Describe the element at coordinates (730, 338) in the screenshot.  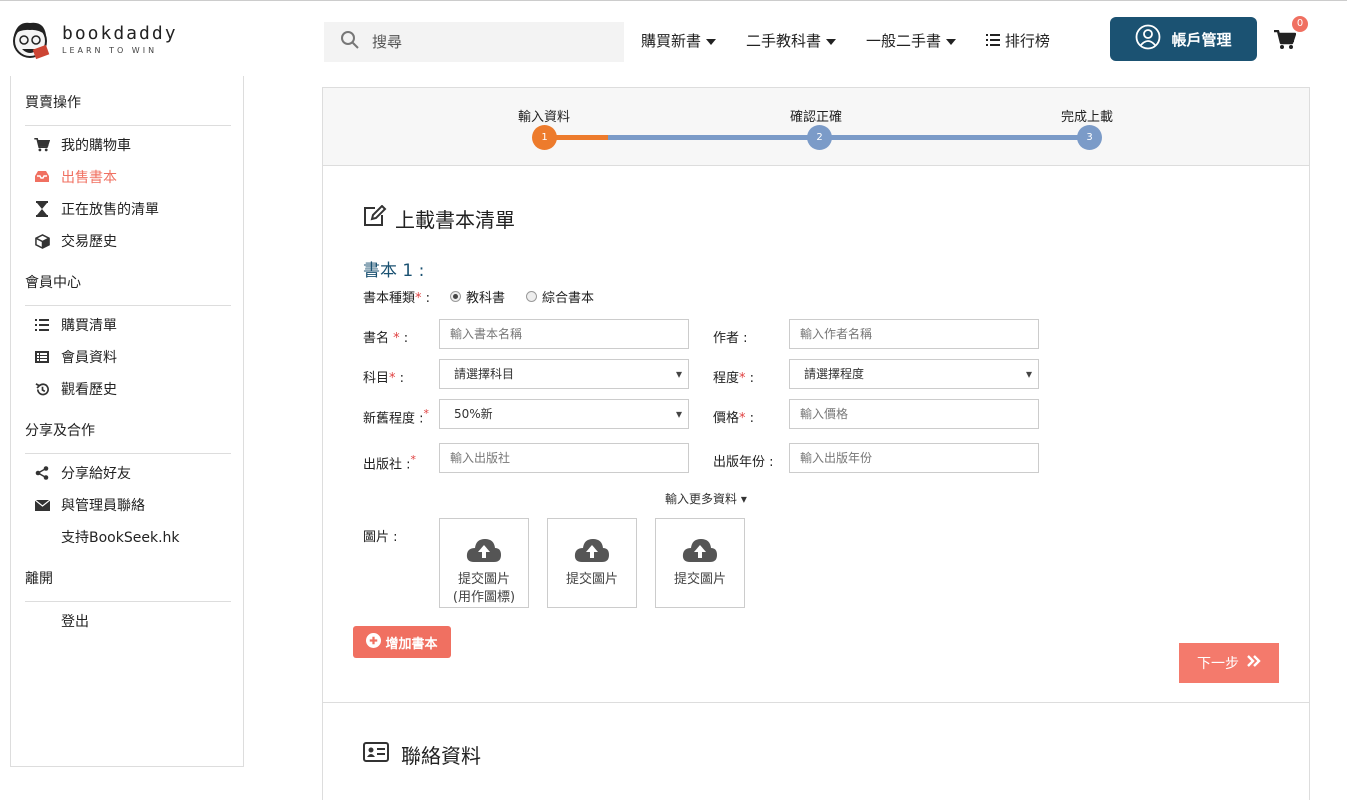
I see `author-label: 作者 :` at that location.